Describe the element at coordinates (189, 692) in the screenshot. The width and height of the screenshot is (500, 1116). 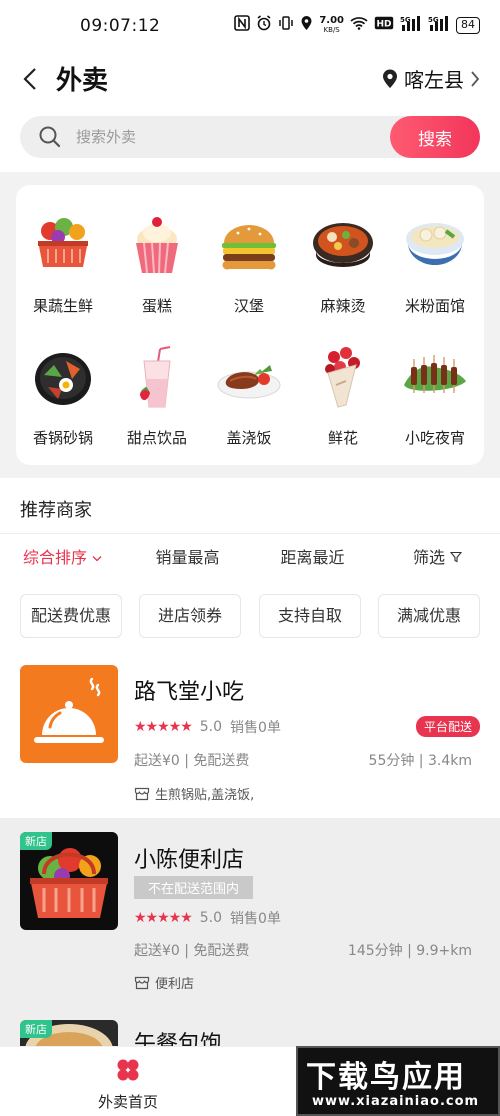
I see `store-name: 路飞堂小吃` at that location.